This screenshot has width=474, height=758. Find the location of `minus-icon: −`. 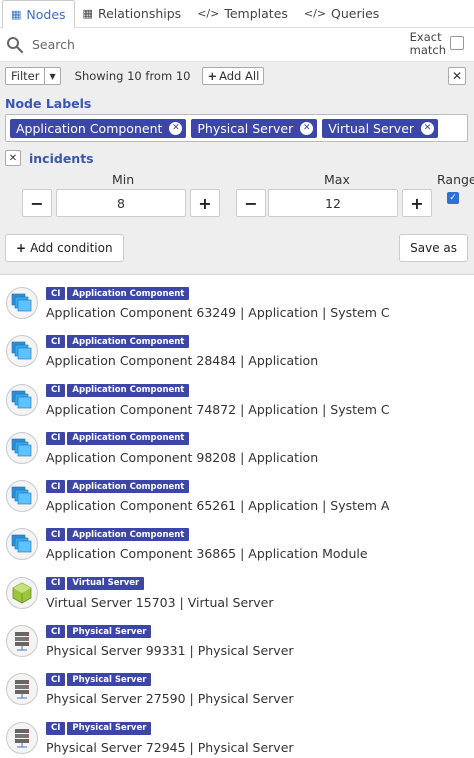

minus-icon: − is located at coordinates (251, 203).